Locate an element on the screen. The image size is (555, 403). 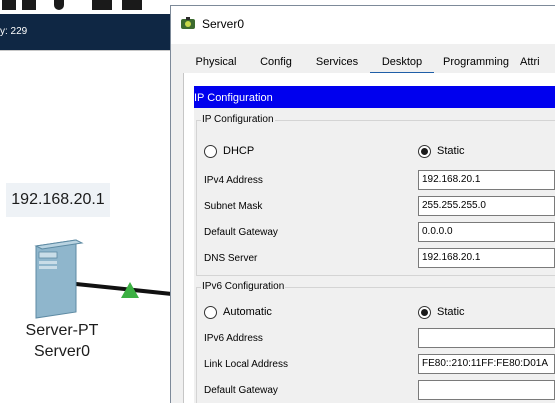
link-local-address-label: Link Local Address is located at coordinates (246, 364).